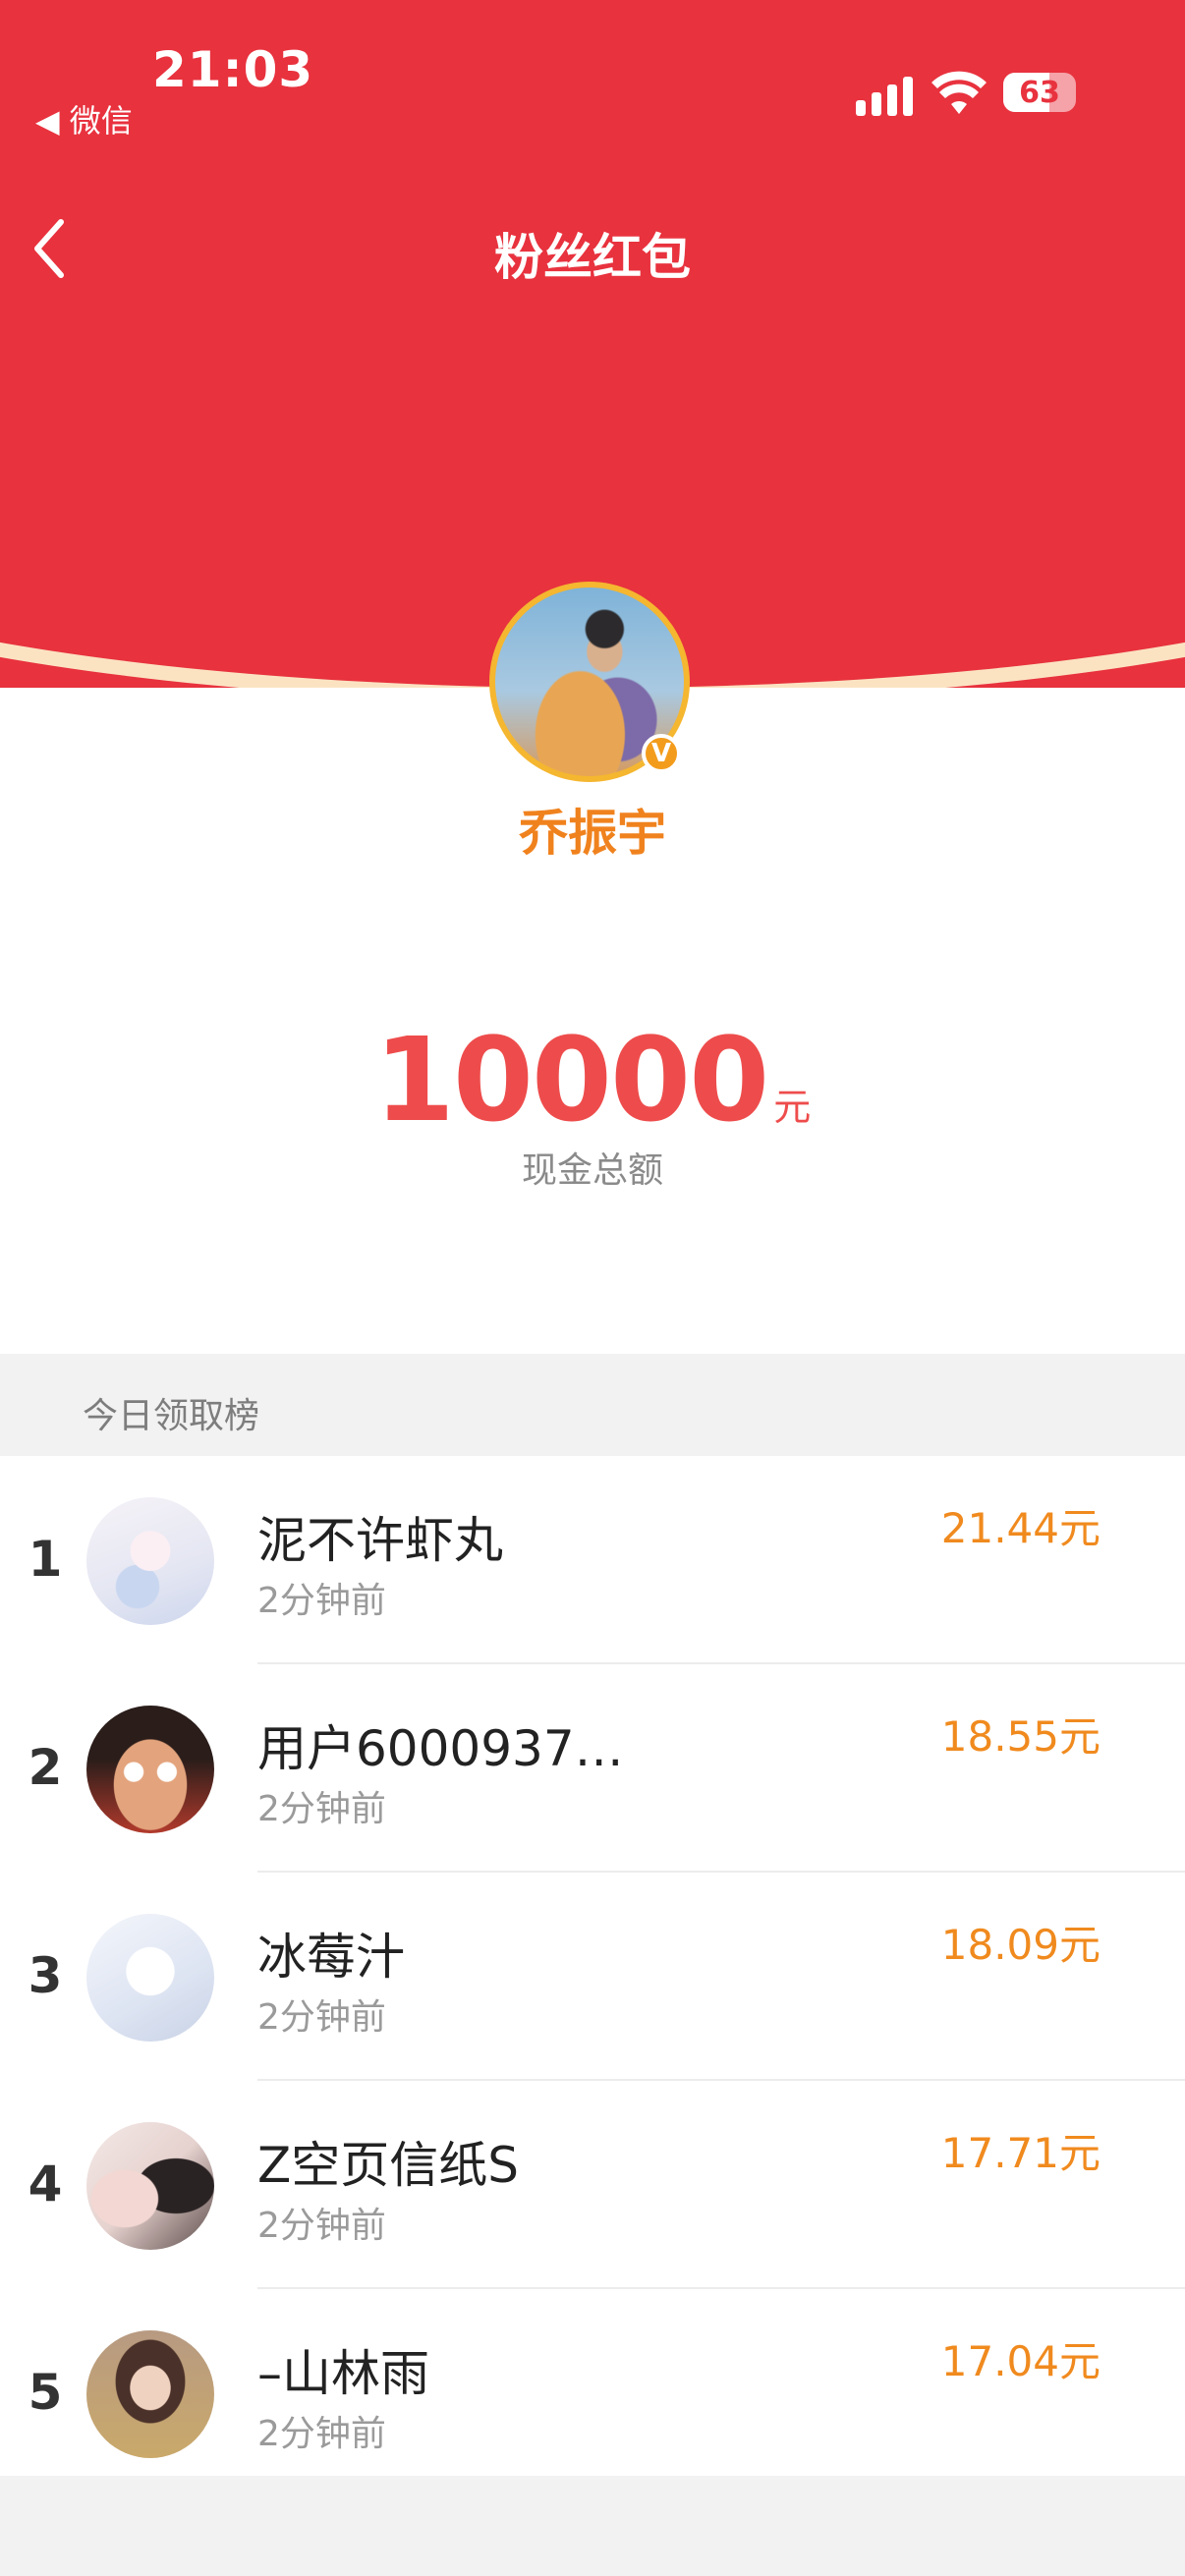 The image size is (1185, 2576). What do you see at coordinates (46, 2392) in the screenshot?
I see `rank-number: 5` at bounding box center [46, 2392].